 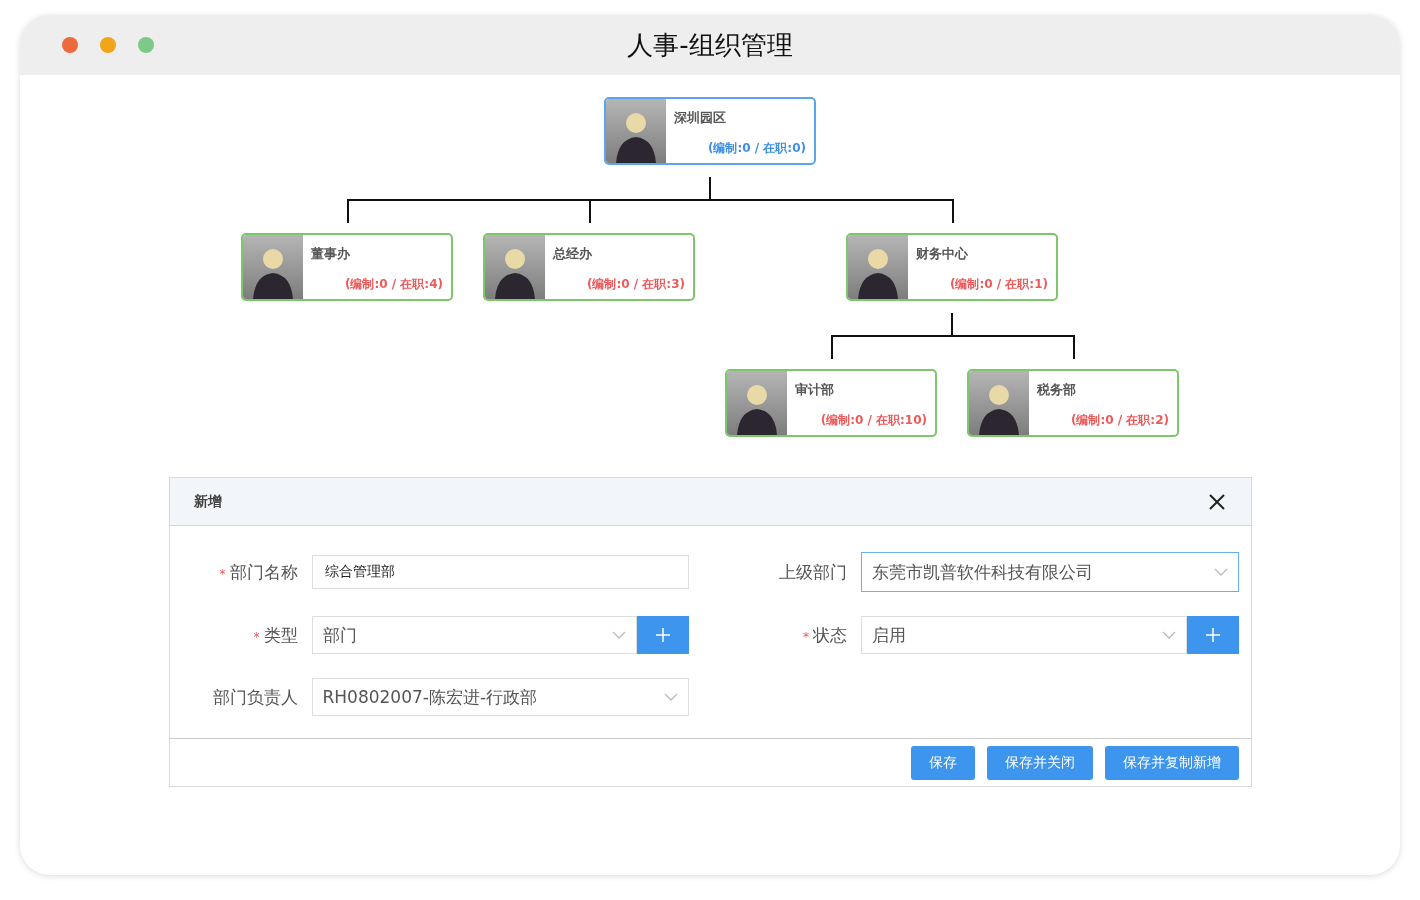 What do you see at coordinates (952, 267) in the screenshot?
I see `org-node-card: 财务中心 (编制:0 / 在职:1)` at bounding box center [952, 267].